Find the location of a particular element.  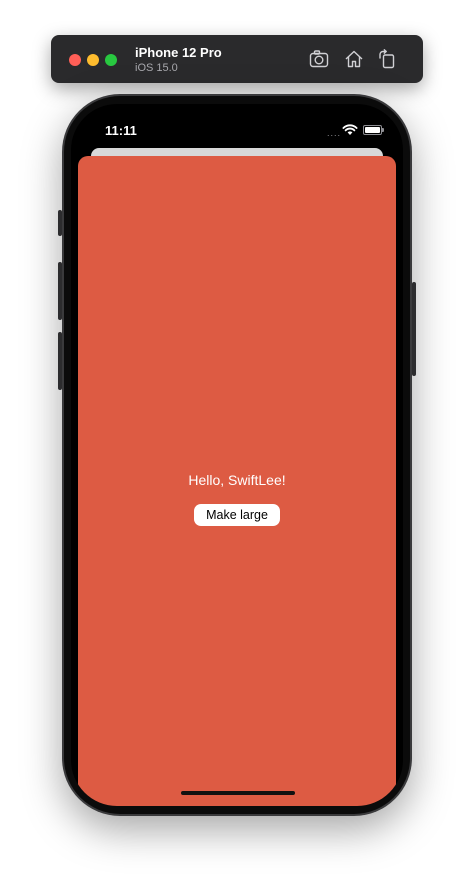

greeting-label: Hello, SwiftLee! is located at coordinates (237, 480).